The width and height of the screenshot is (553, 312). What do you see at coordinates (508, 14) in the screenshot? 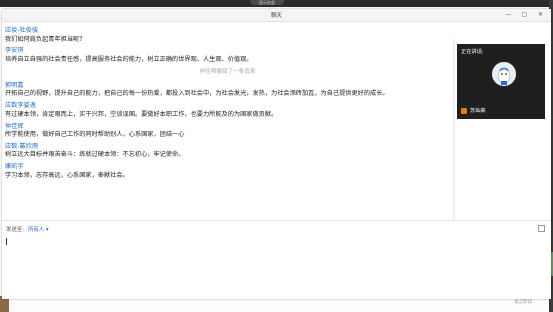
I see `minimize-button: —` at bounding box center [508, 14].